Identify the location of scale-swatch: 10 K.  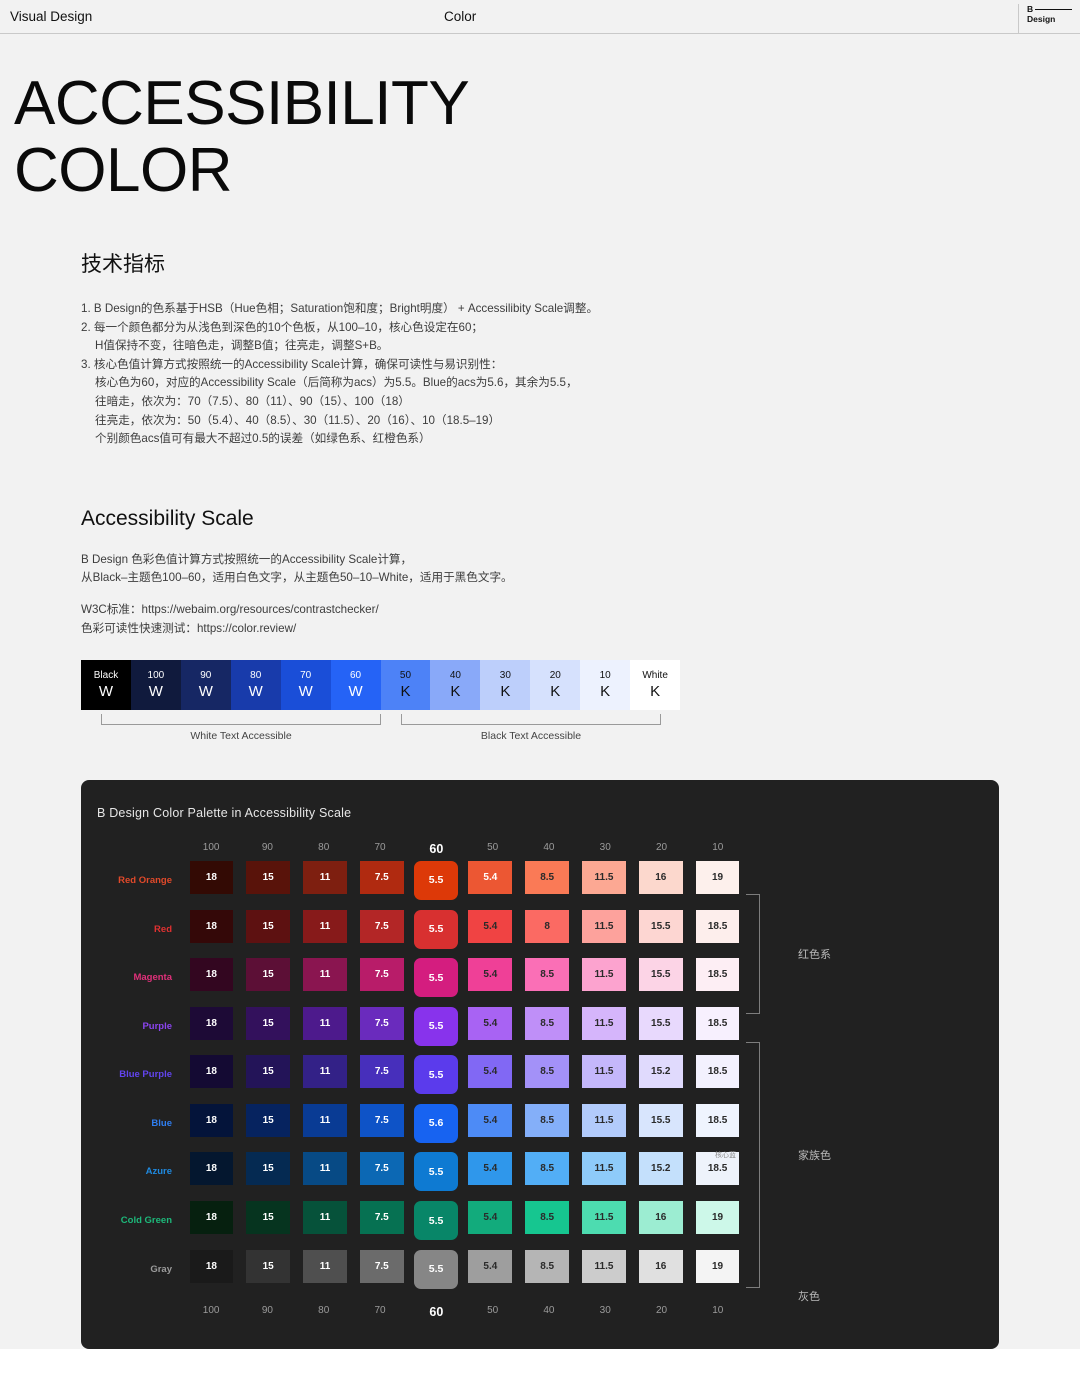
(605, 685).